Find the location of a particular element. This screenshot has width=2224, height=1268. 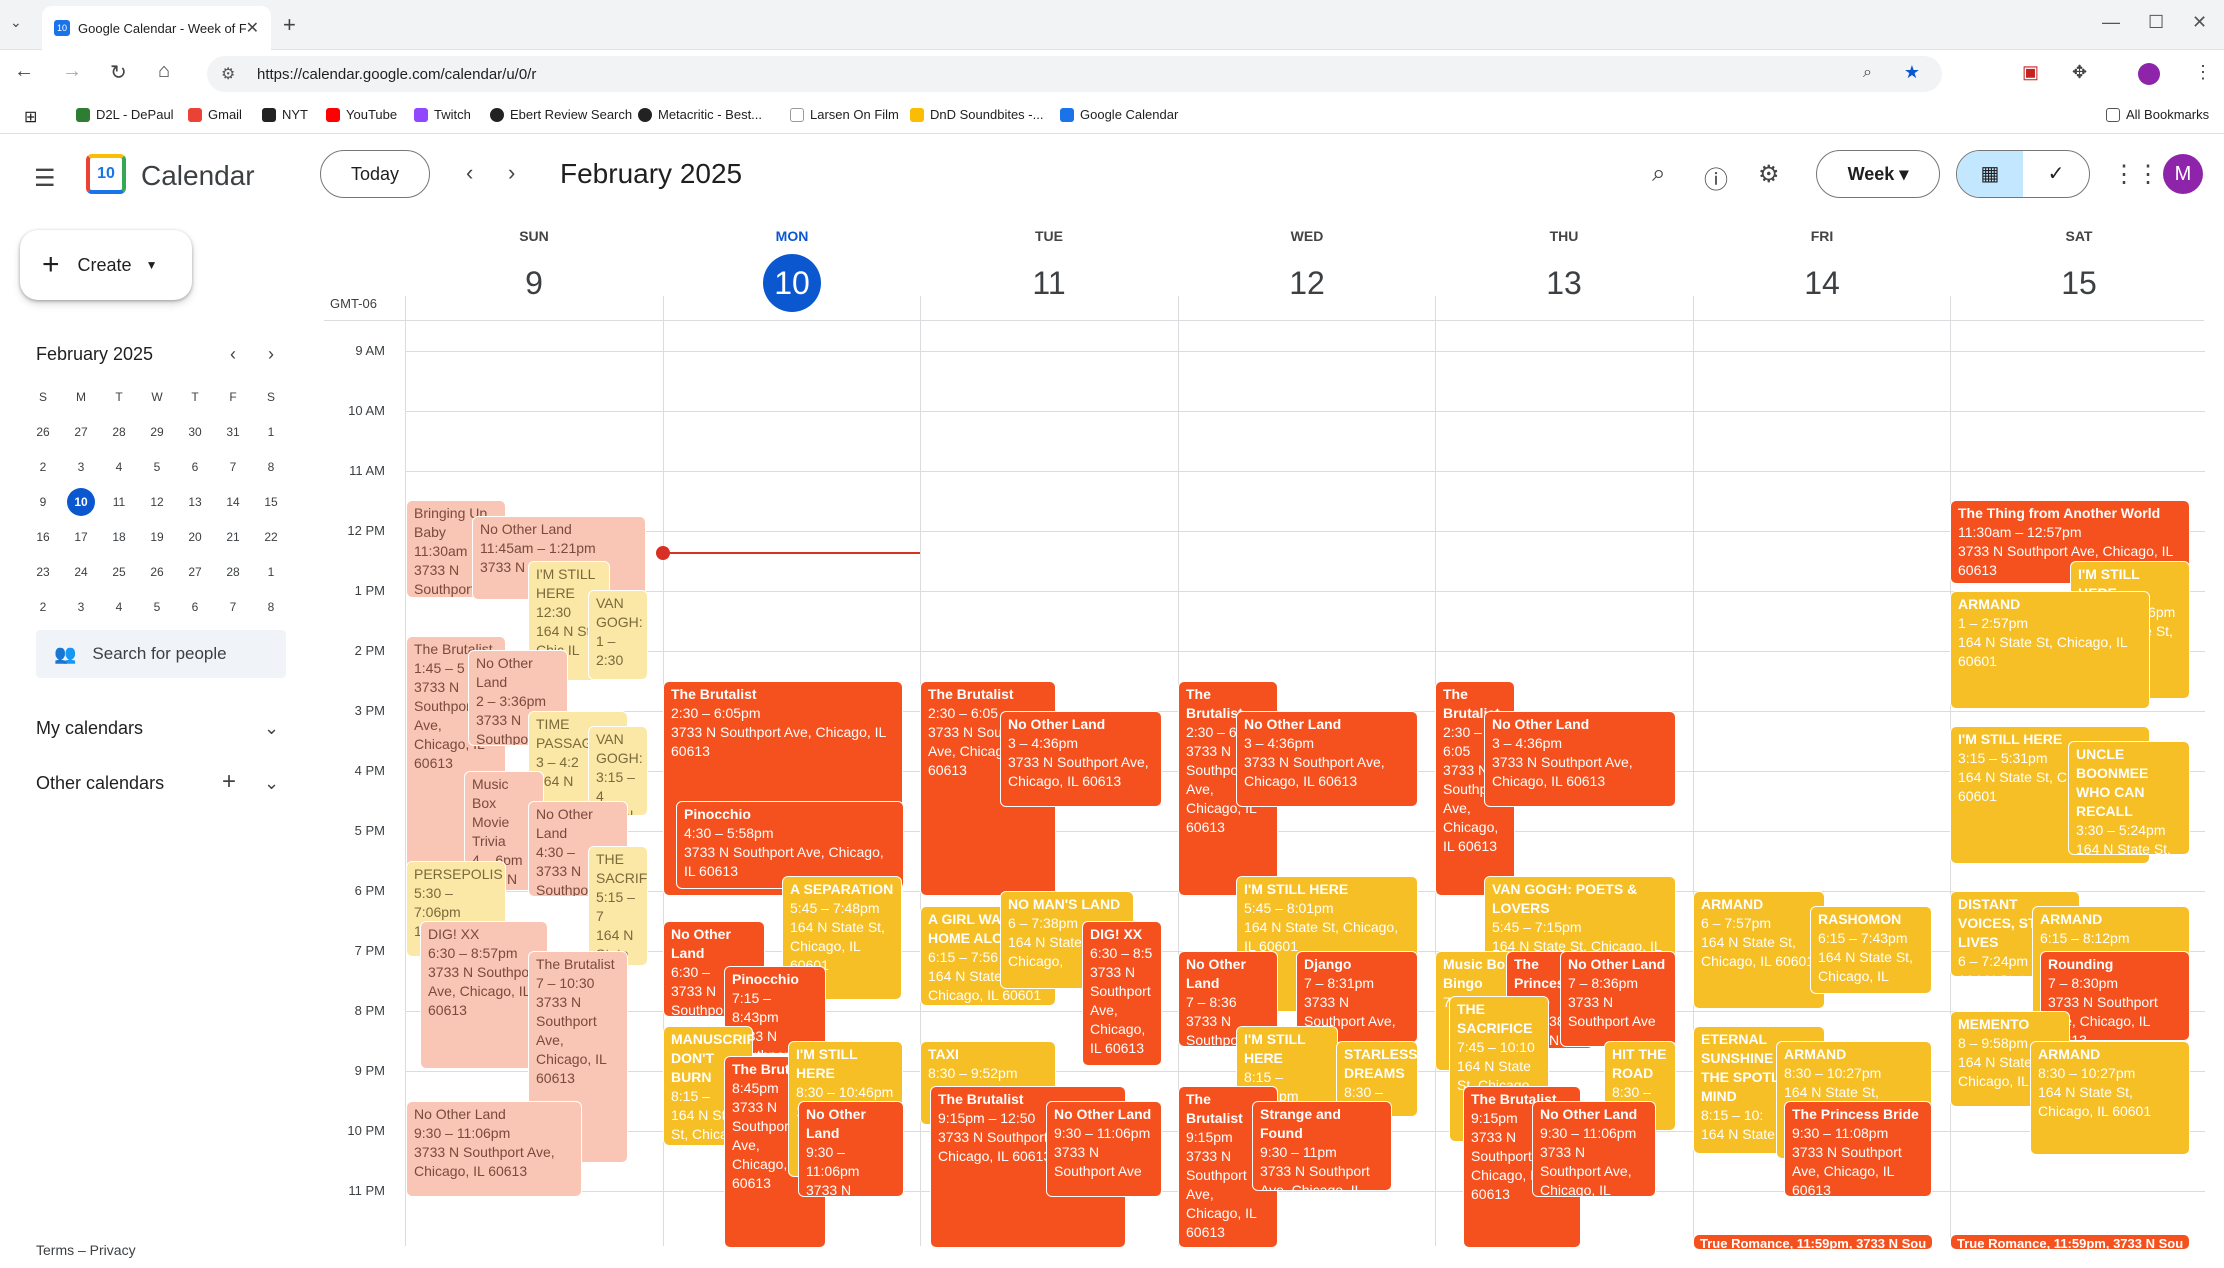

day-header-mon: MON 10 is located at coordinates (792, 270).